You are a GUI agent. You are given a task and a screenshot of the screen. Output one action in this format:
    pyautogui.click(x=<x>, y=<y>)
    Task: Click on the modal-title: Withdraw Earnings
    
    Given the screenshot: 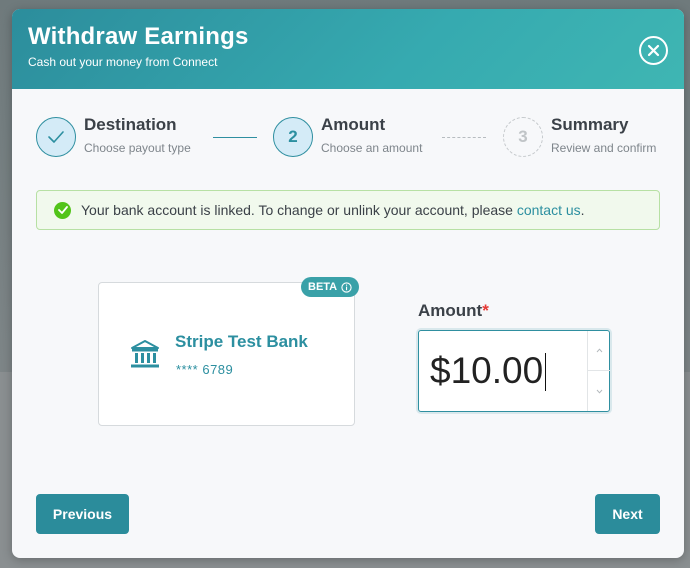 What is the action you would take?
    pyautogui.click(x=138, y=36)
    